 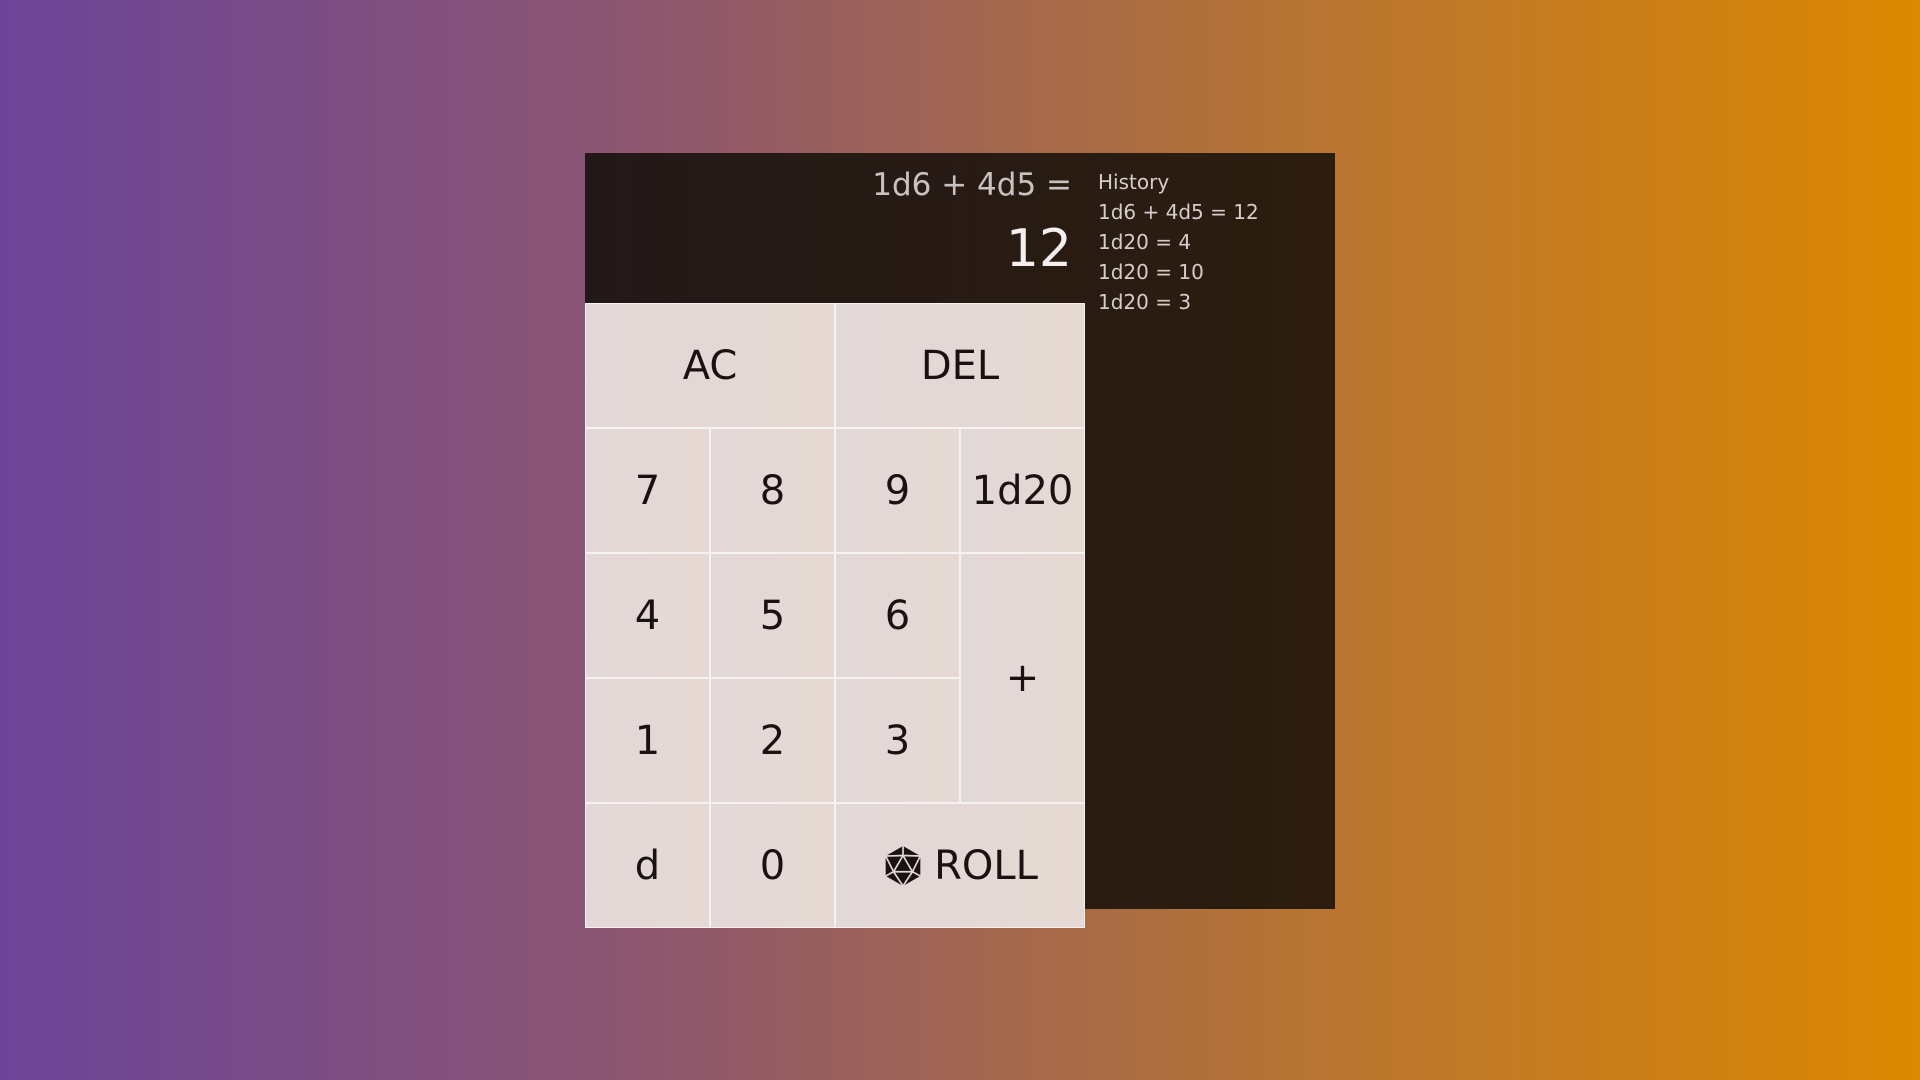 What do you see at coordinates (647, 615) in the screenshot?
I see `digit-4-button: 4` at bounding box center [647, 615].